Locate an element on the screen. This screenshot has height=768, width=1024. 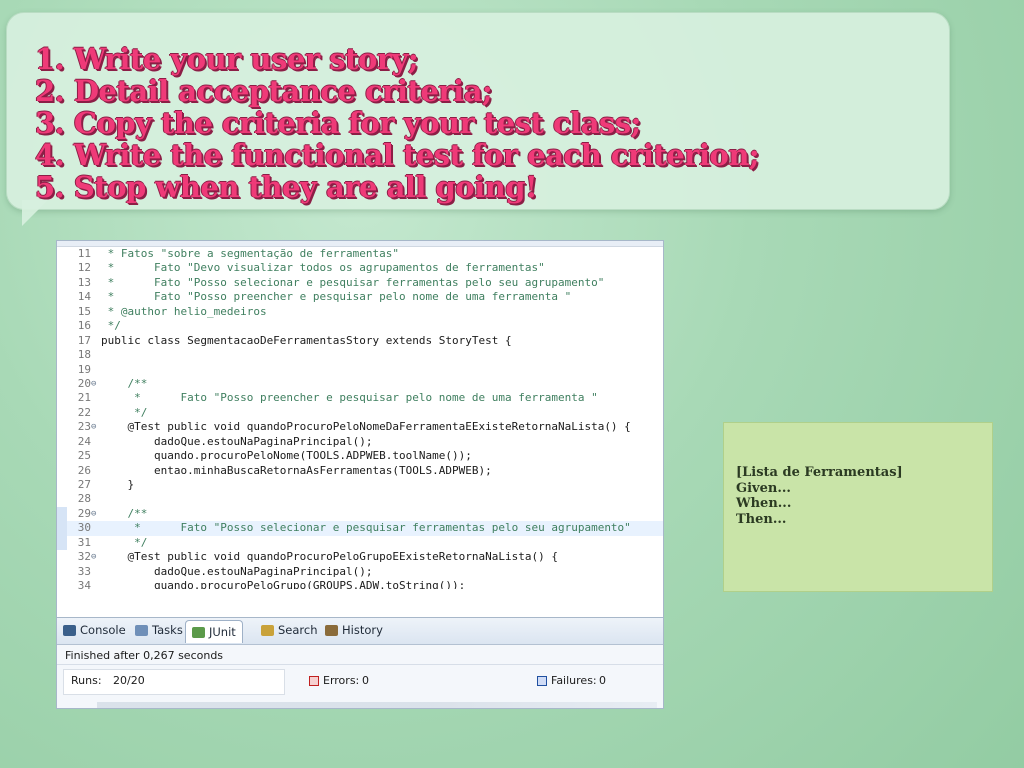
runs-label: Runs: is located at coordinates (86, 680).